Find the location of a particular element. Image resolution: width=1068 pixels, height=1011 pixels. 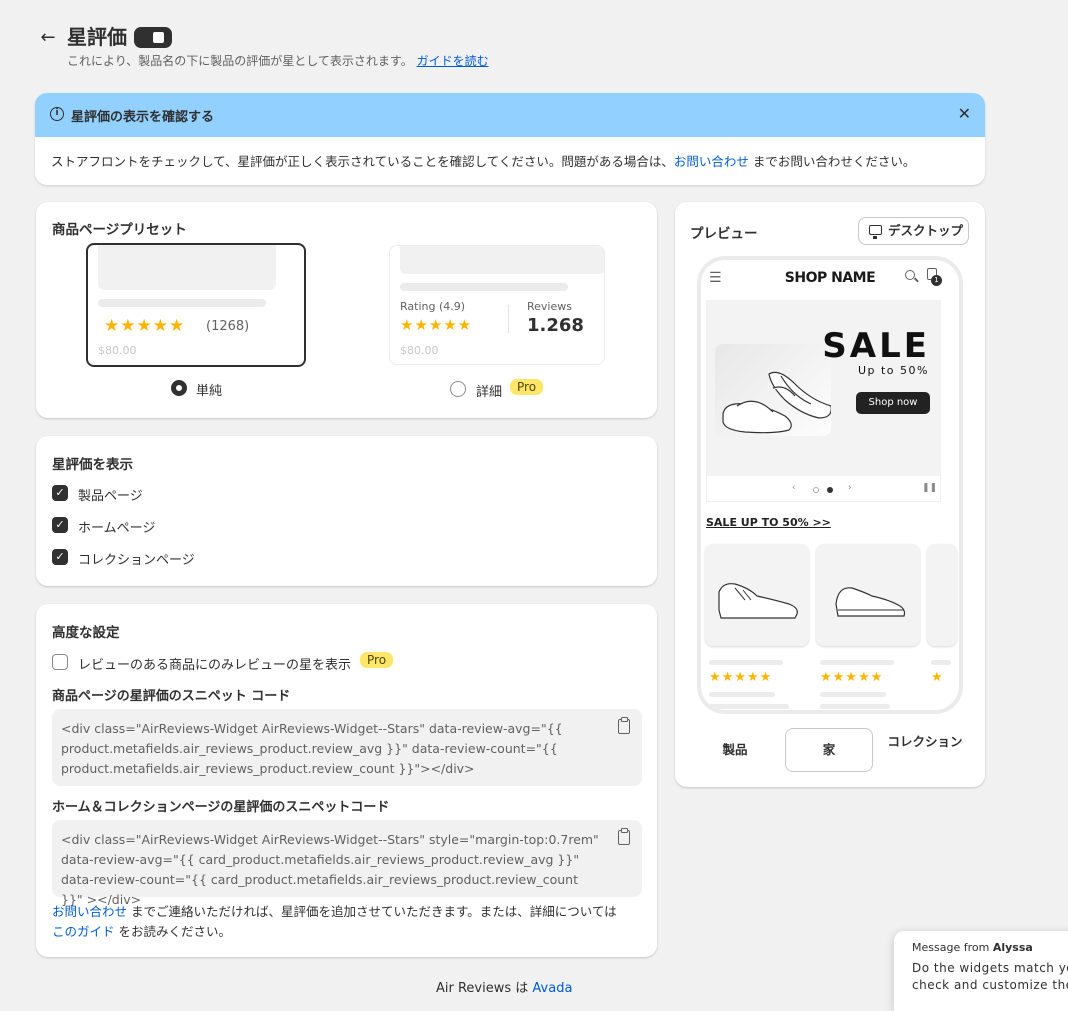

cart-count-badge: 1 is located at coordinates (936, 280).